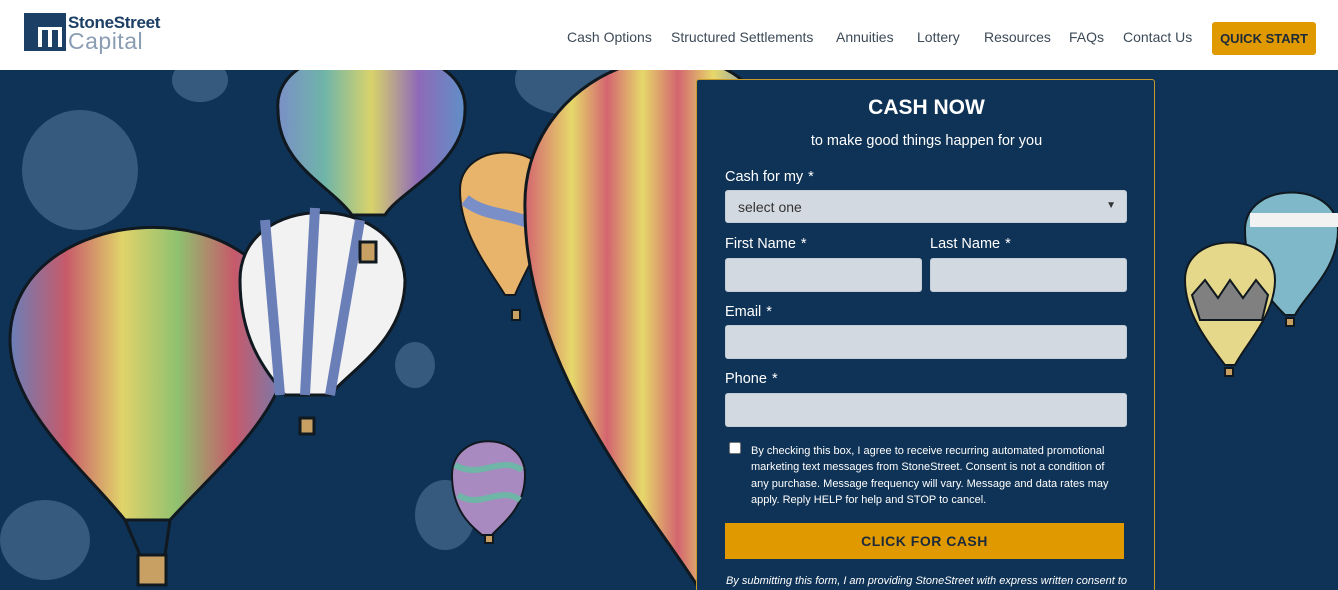 This screenshot has width=1338, height=590. I want to click on logo-mark-icon, so click(45, 32).